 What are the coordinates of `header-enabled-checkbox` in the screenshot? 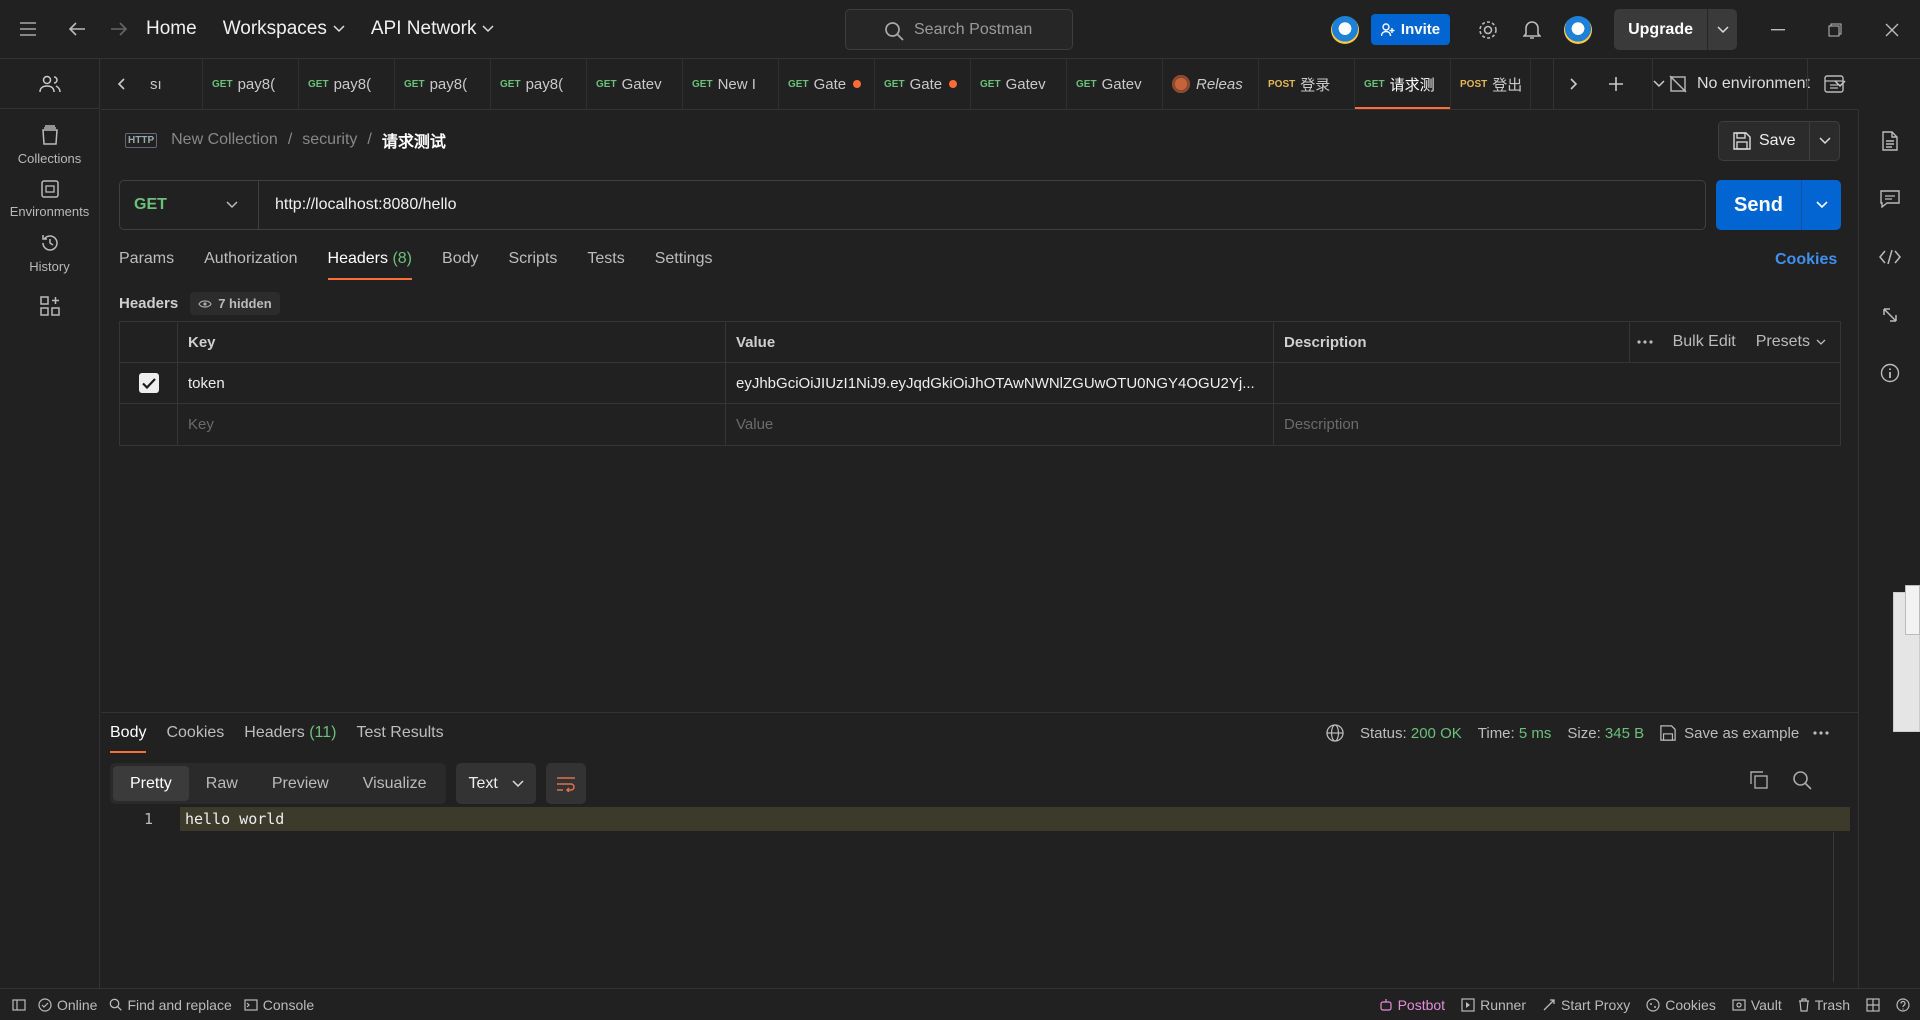 It's located at (148, 383).